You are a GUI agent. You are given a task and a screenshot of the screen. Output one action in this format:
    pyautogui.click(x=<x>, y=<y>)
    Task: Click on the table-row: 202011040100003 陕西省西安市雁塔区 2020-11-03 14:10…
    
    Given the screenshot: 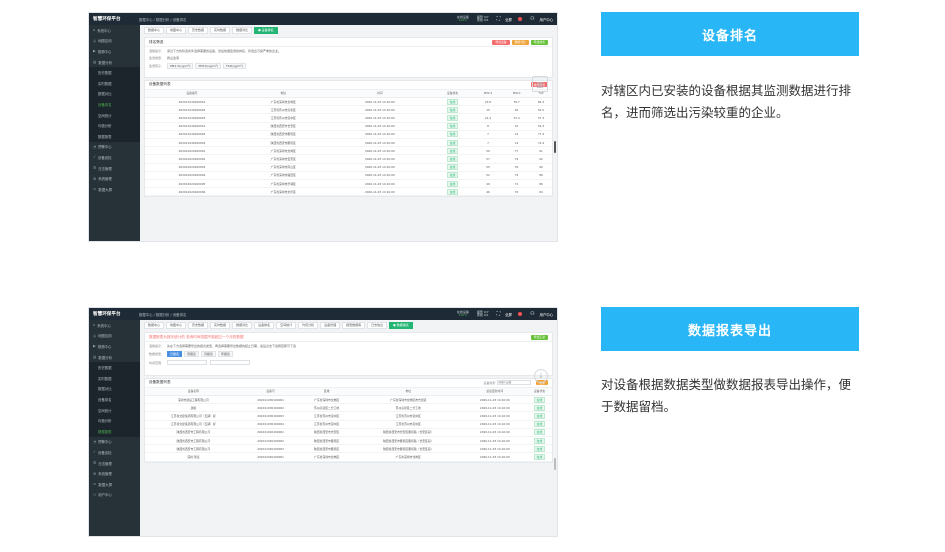 What is the action you would take?
    pyautogui.click(x=348, y=143)
    